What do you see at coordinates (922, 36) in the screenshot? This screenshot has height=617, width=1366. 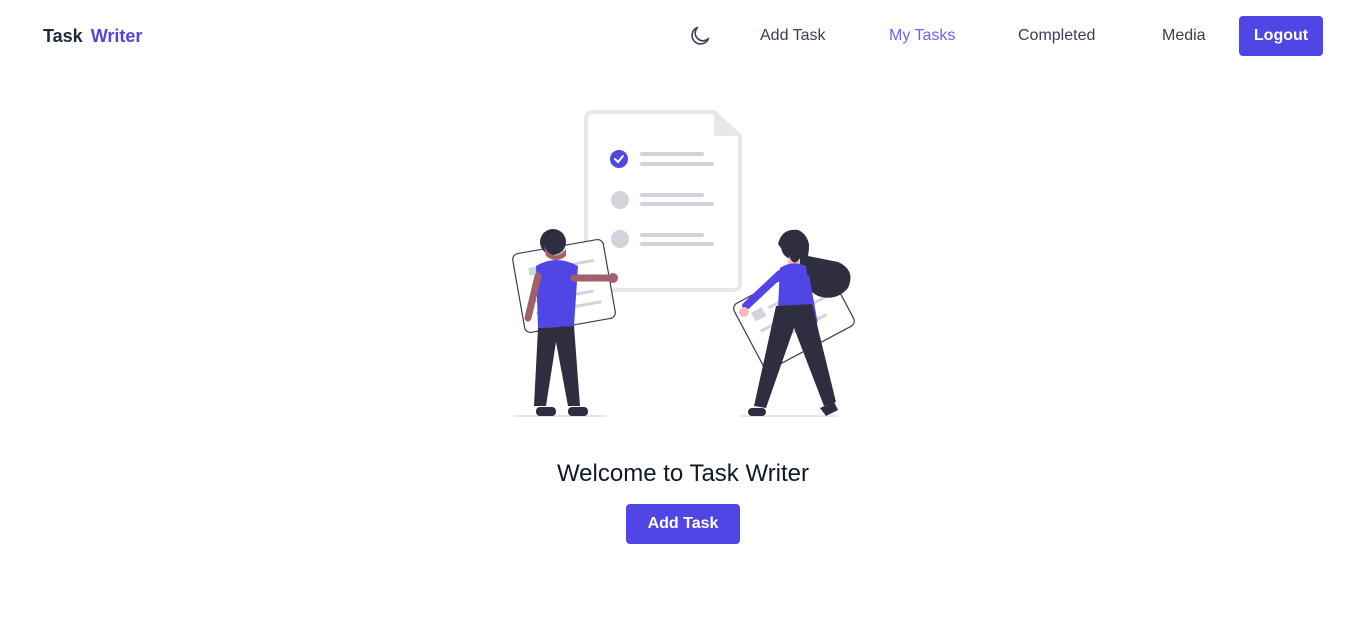 I see `nav-my-tasks: My Tasks` at bounding box center [922, 36].